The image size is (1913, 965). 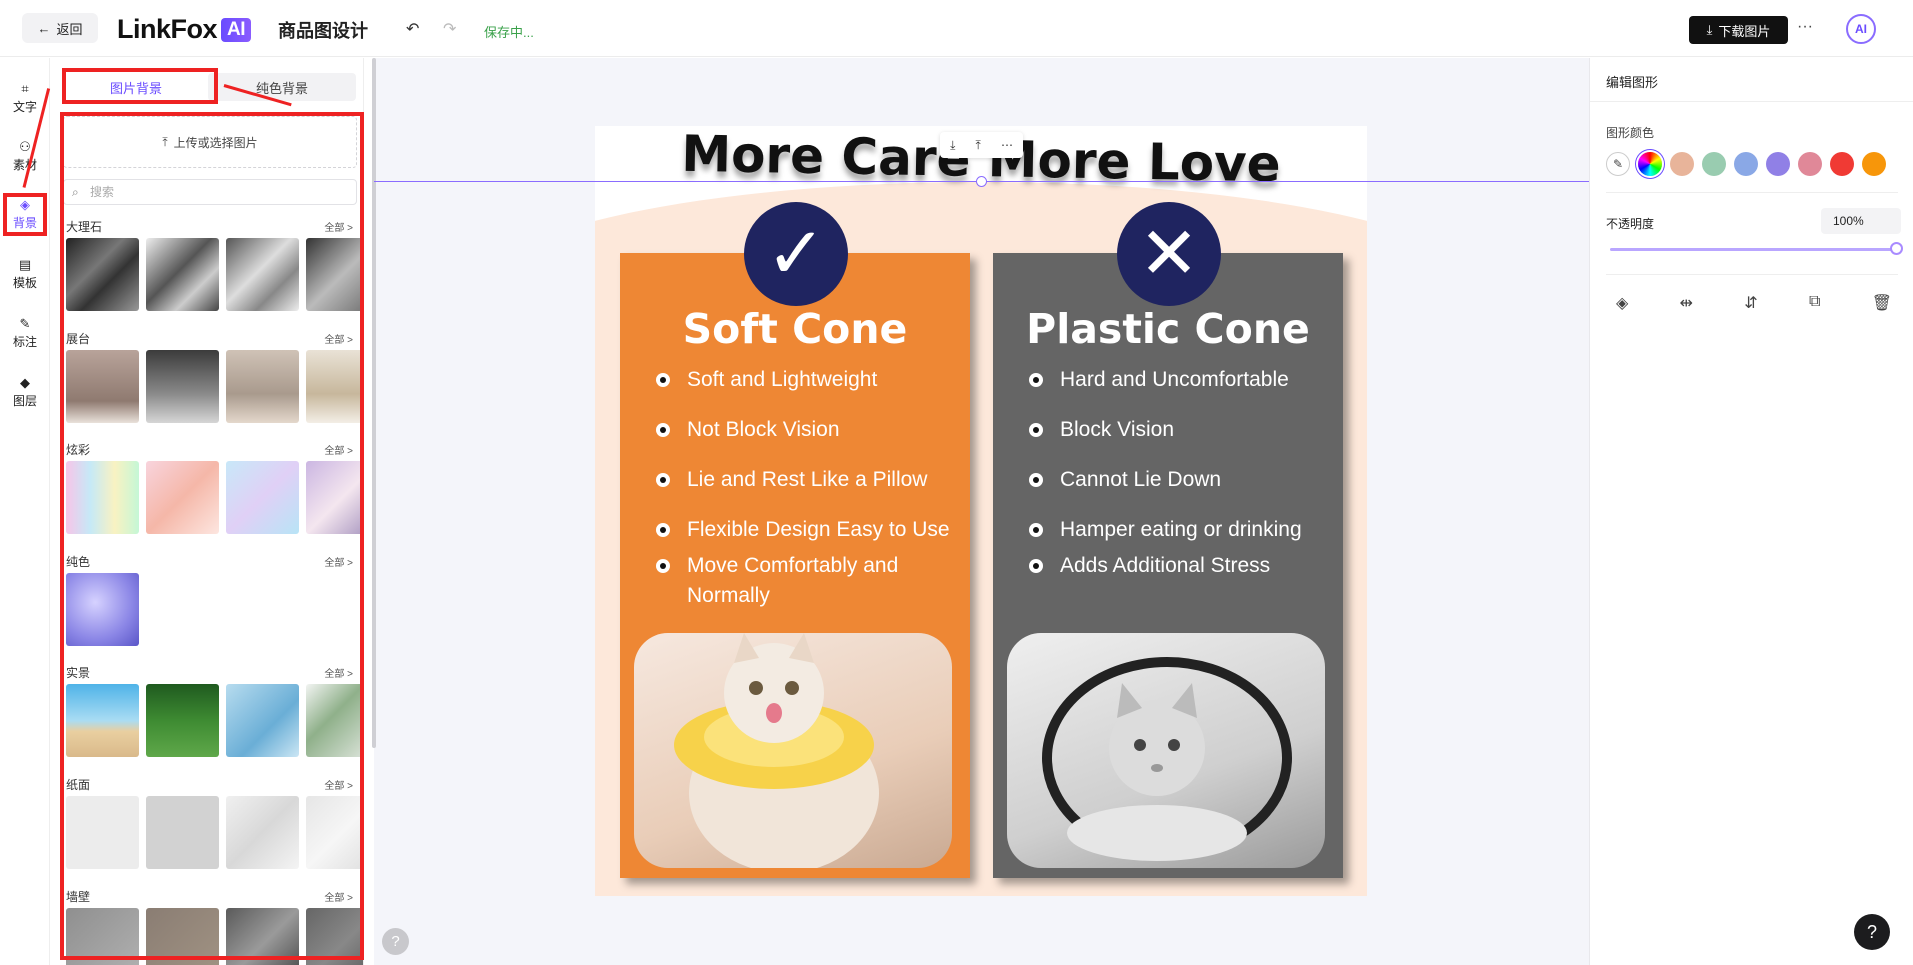 I want to click on rail-item-template: ▤ 模板, so click(x=25, y=278).